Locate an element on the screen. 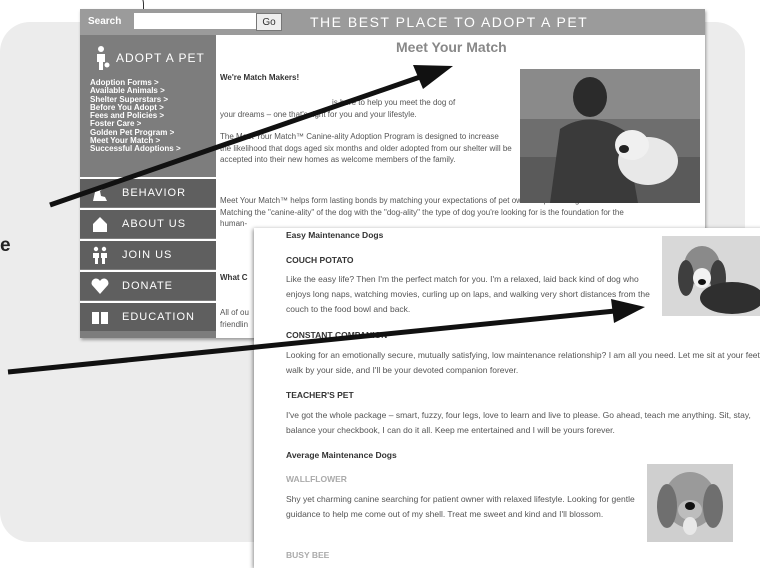  arrow-to-dog-photo is located at coordinates (311, 341).